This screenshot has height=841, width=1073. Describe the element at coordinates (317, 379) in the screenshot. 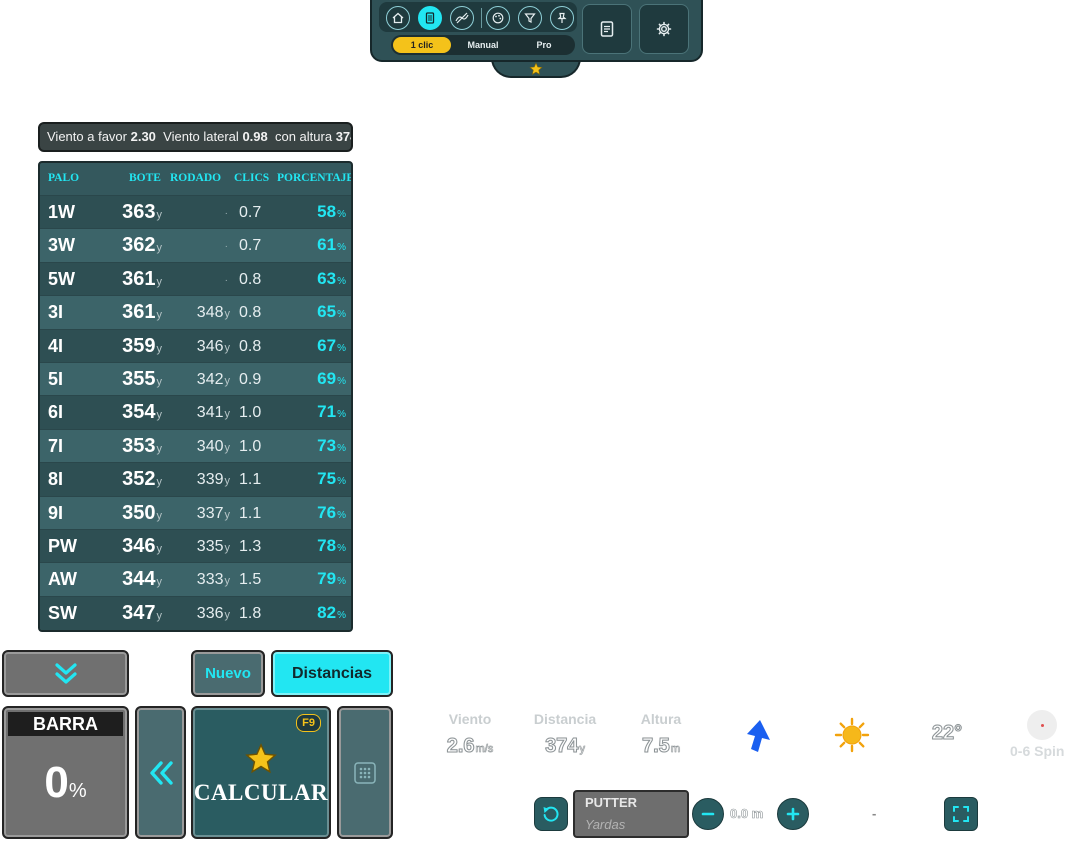

I see `percentage: 69%` at that location.